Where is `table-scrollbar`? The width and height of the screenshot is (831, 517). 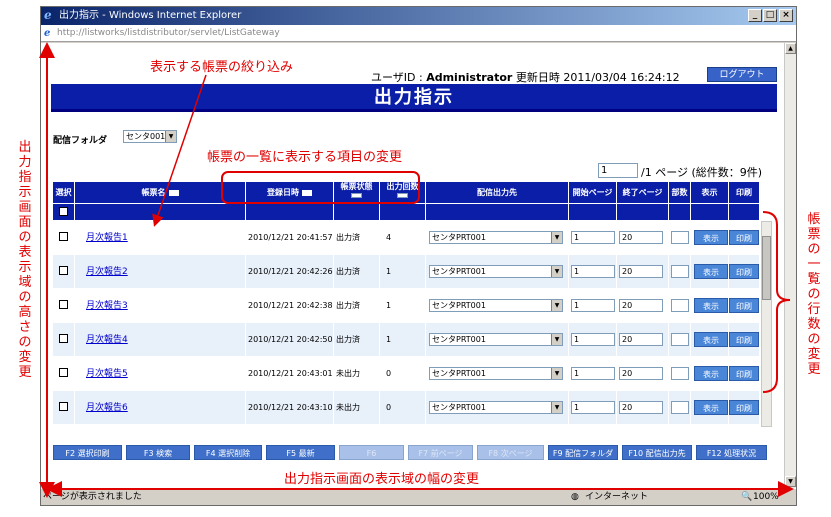 table-scrollbar is located at coordinates (766, 324).